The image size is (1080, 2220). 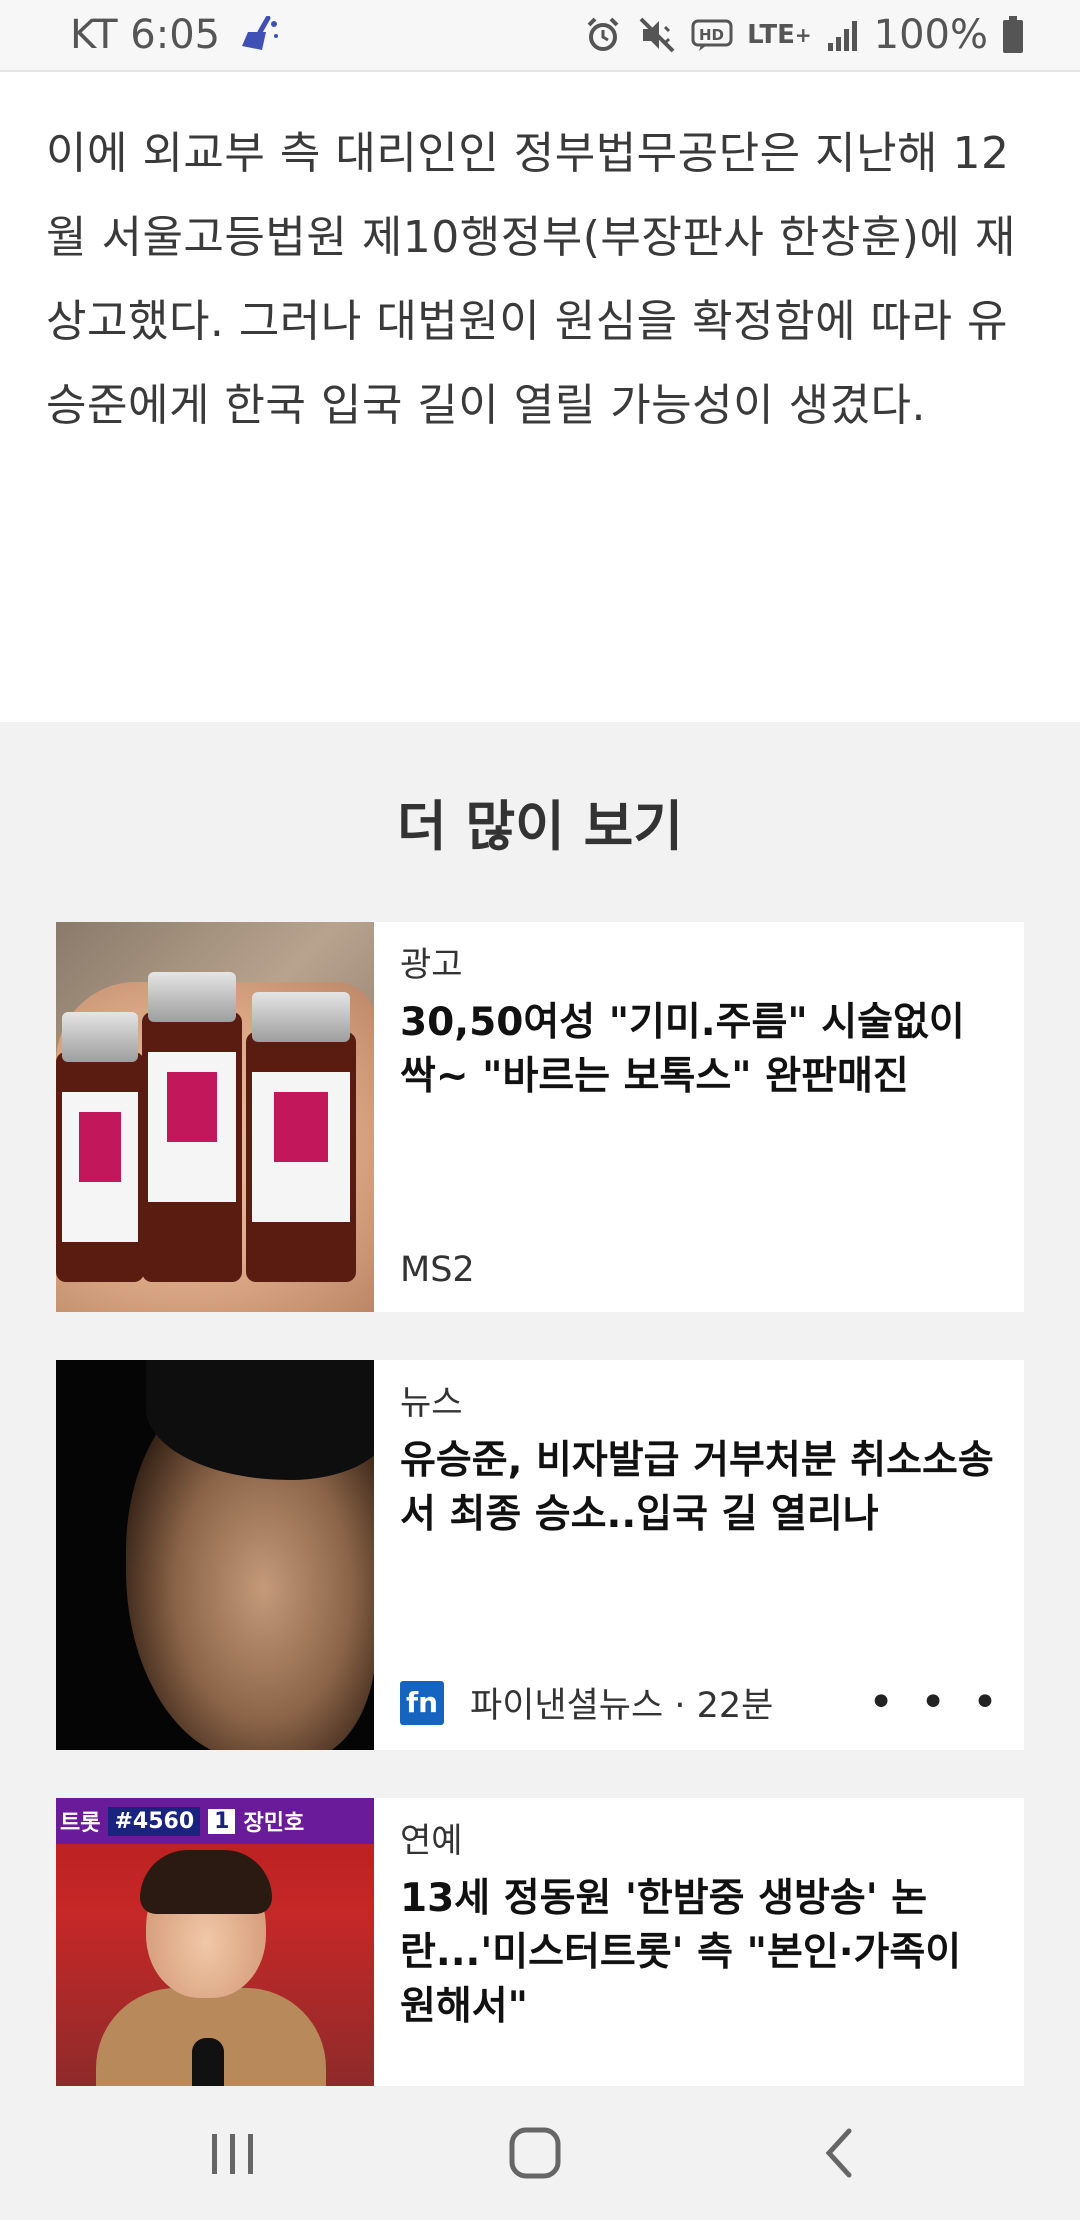 I want to click on cleaner-broom-icon, so click(x=259, y=35).